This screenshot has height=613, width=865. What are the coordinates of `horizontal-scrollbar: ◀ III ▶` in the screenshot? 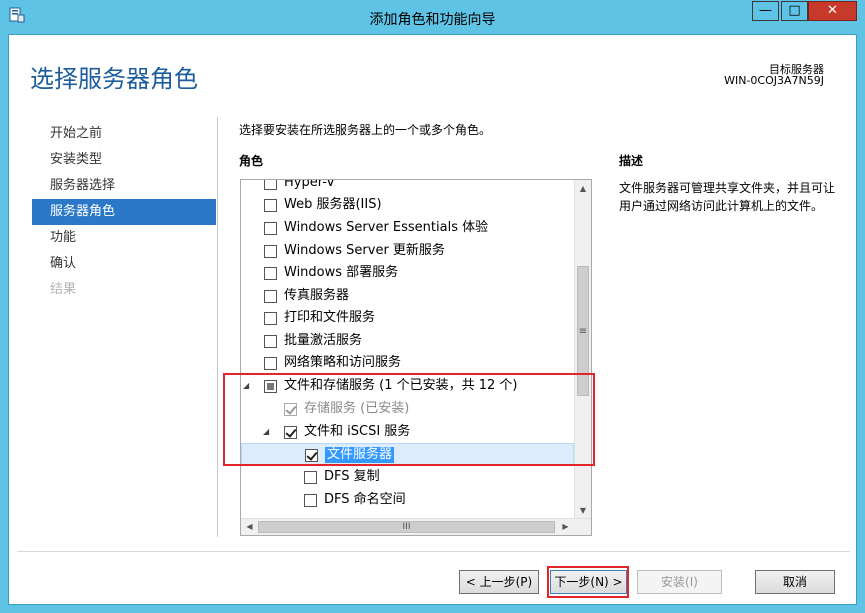 It's located at (416, 526).